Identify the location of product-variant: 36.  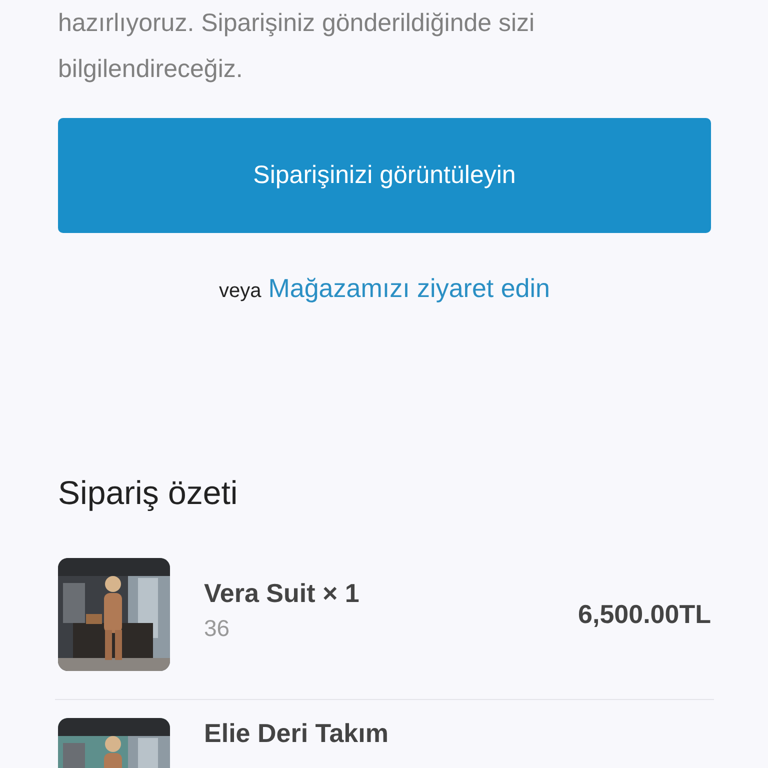
(217, 628).